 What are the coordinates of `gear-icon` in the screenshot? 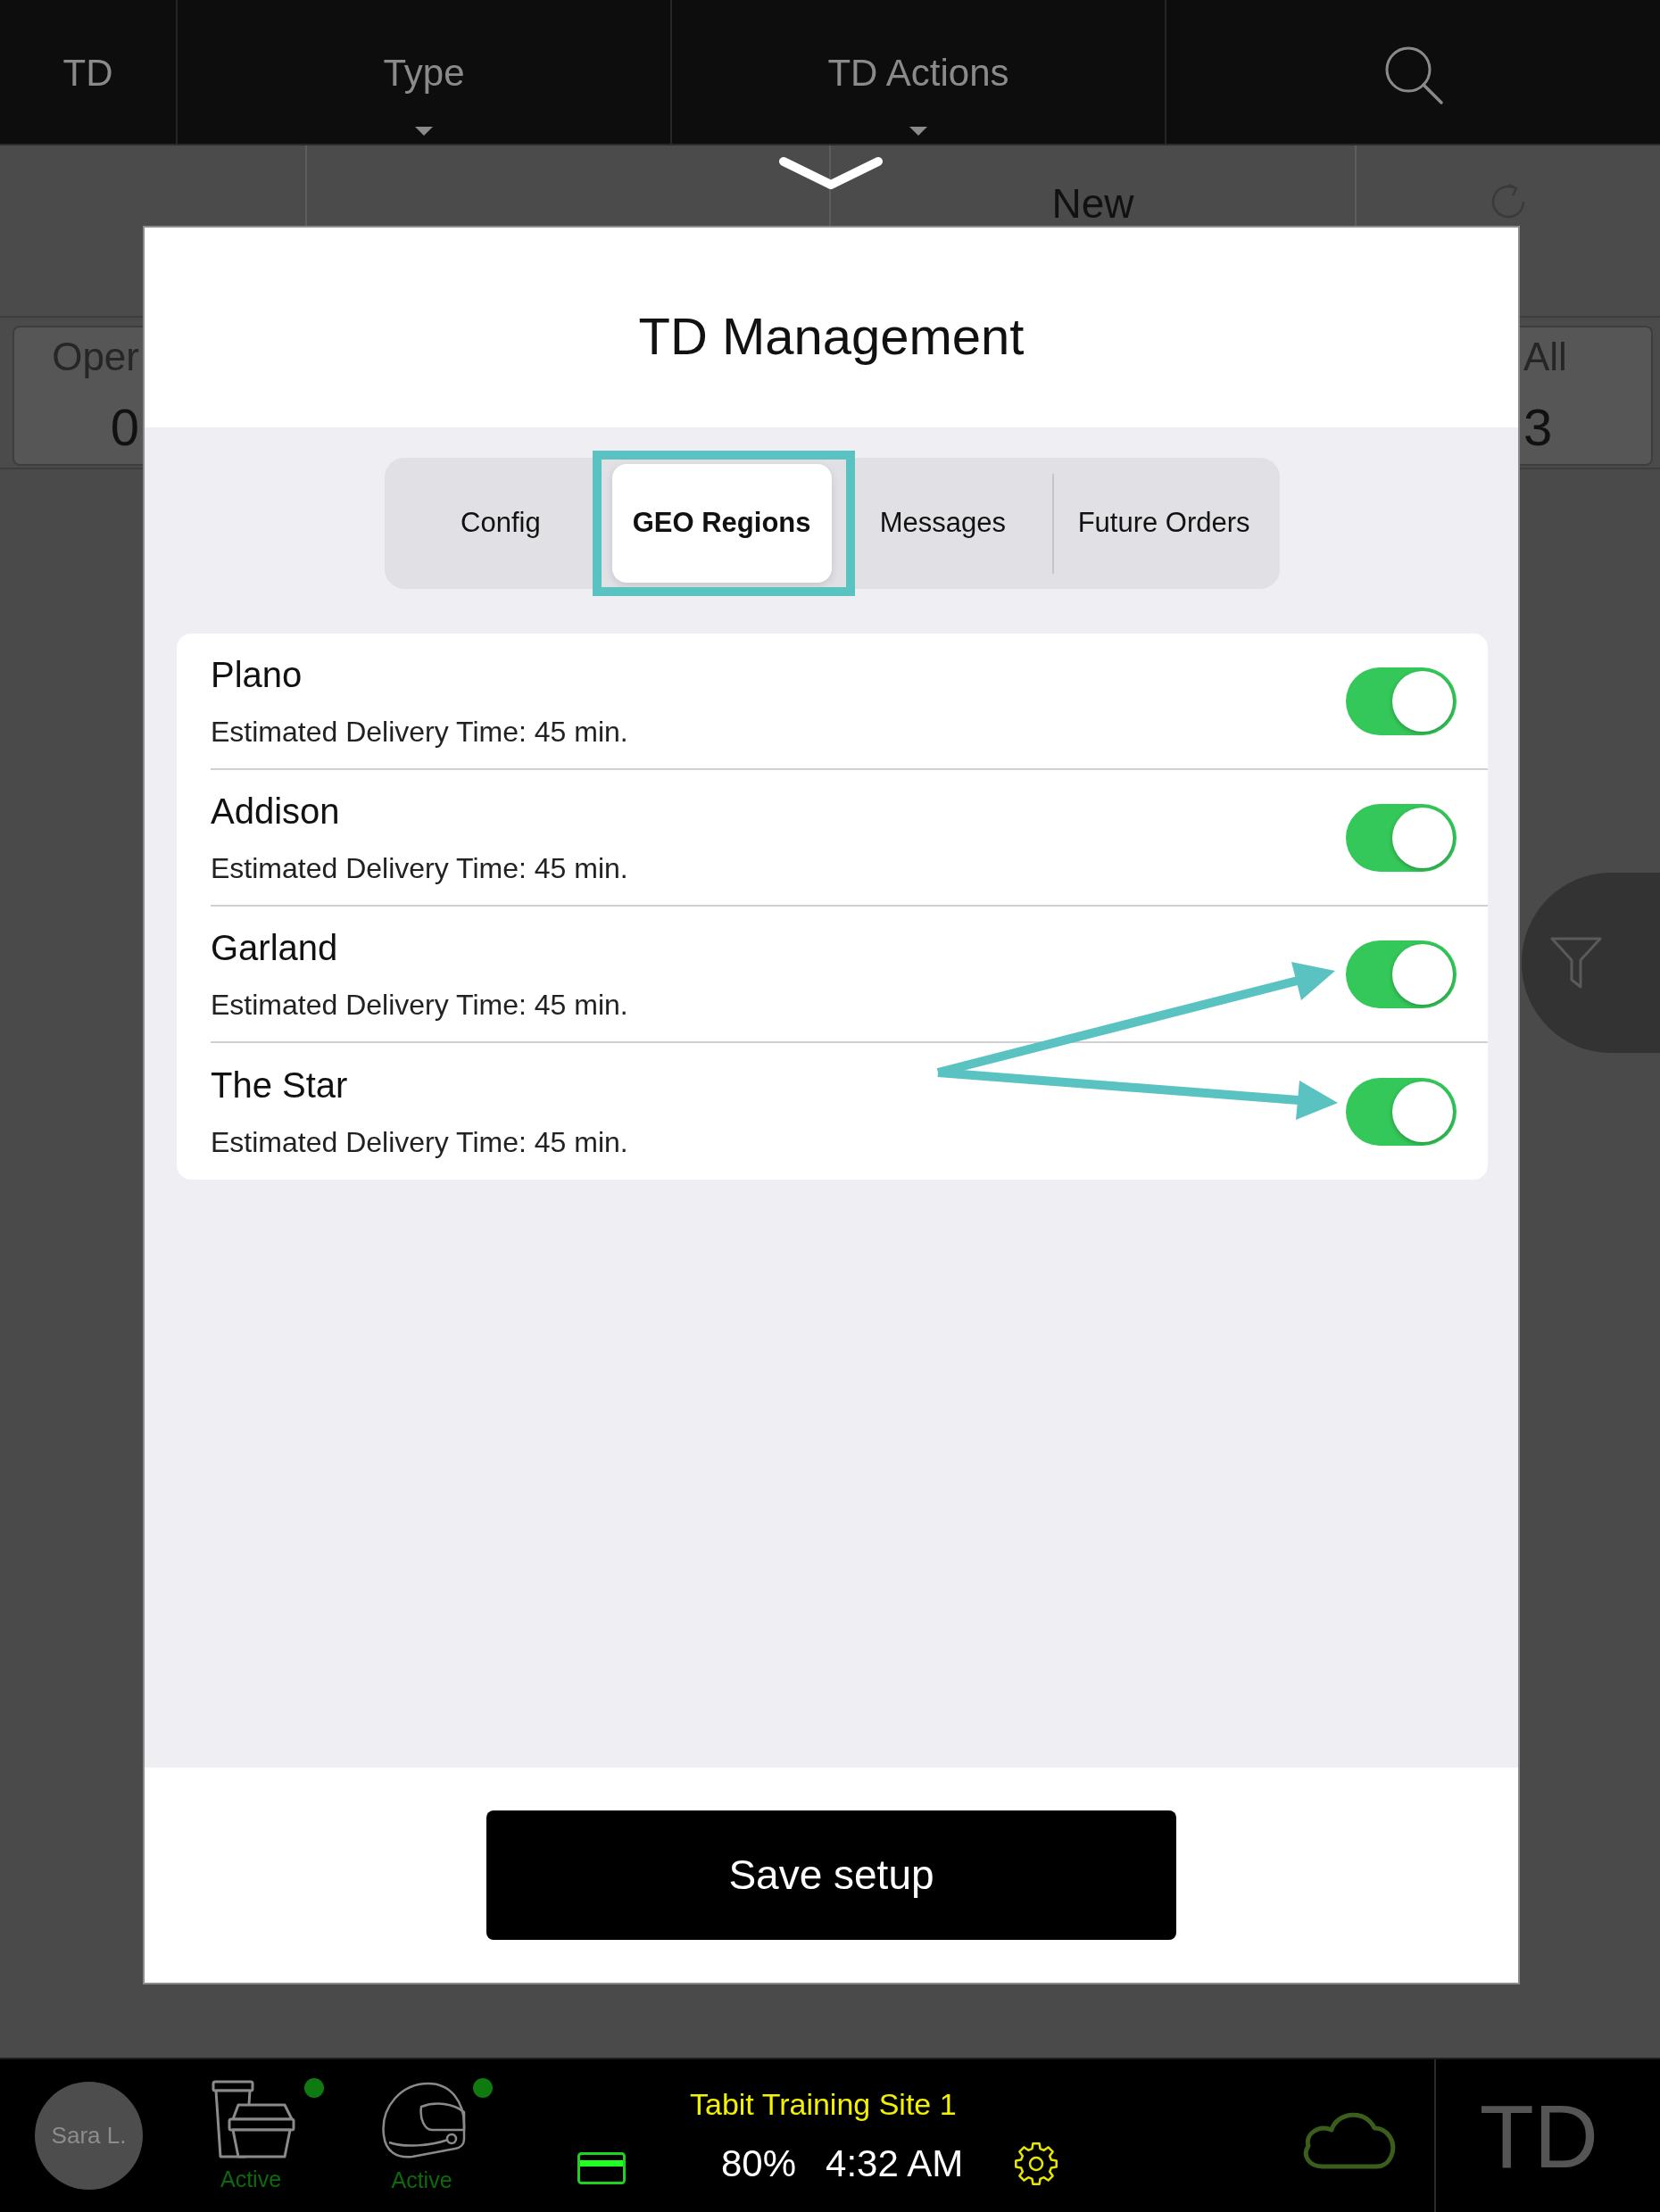 It's located at (1036, 2163).